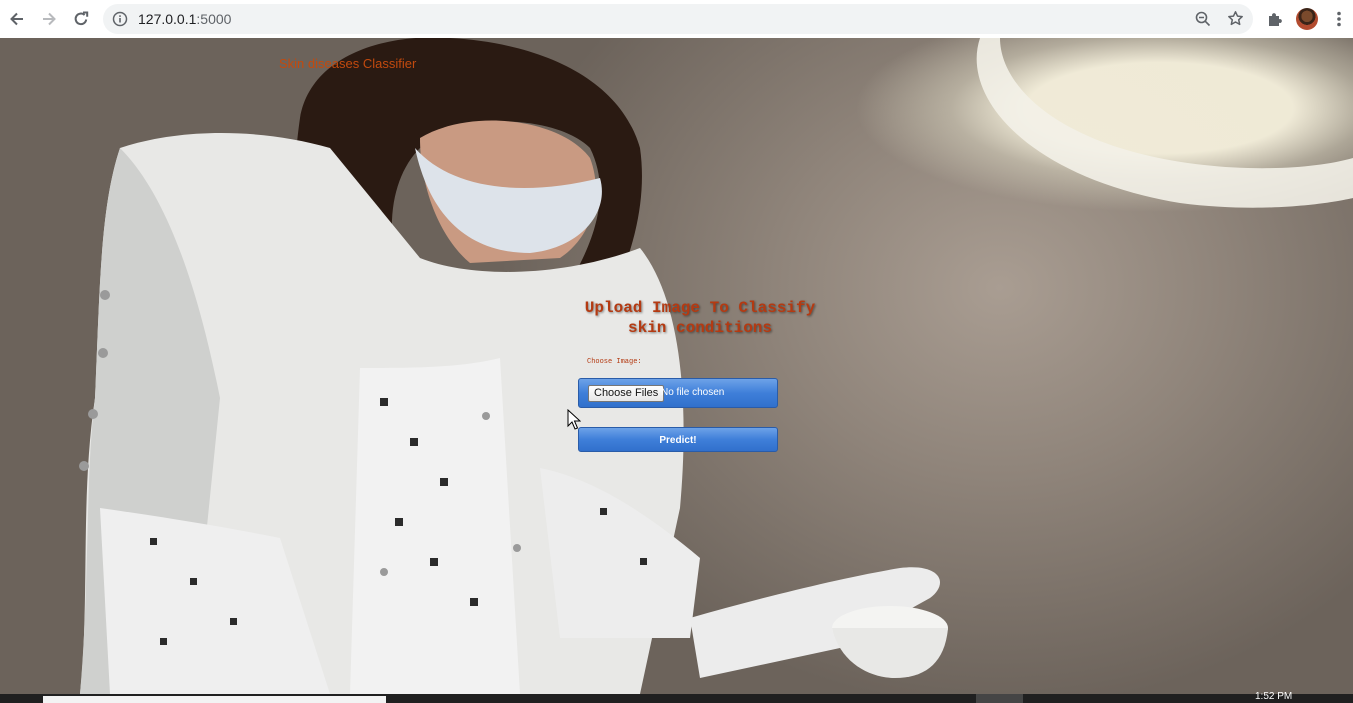 This screenshot has height=703, width=1353. Describe the element at coordinates (574, 419) in the screenshot. I see `mouse-pointer-icon` at that location.